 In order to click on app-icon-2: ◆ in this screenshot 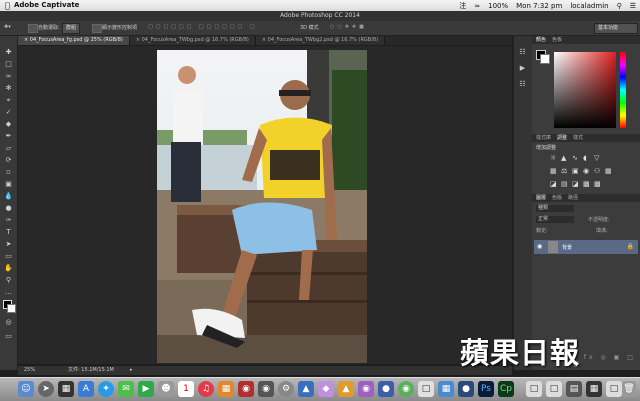, I will do `click(326, 389)`.